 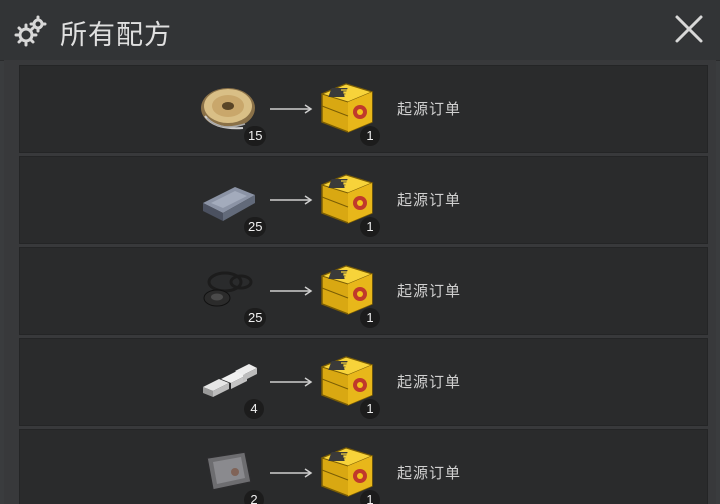 What do you see at coordinates (255, 136) in the screenshot?
I see `ingredient-count: 15` at bounding box center [255, 136].